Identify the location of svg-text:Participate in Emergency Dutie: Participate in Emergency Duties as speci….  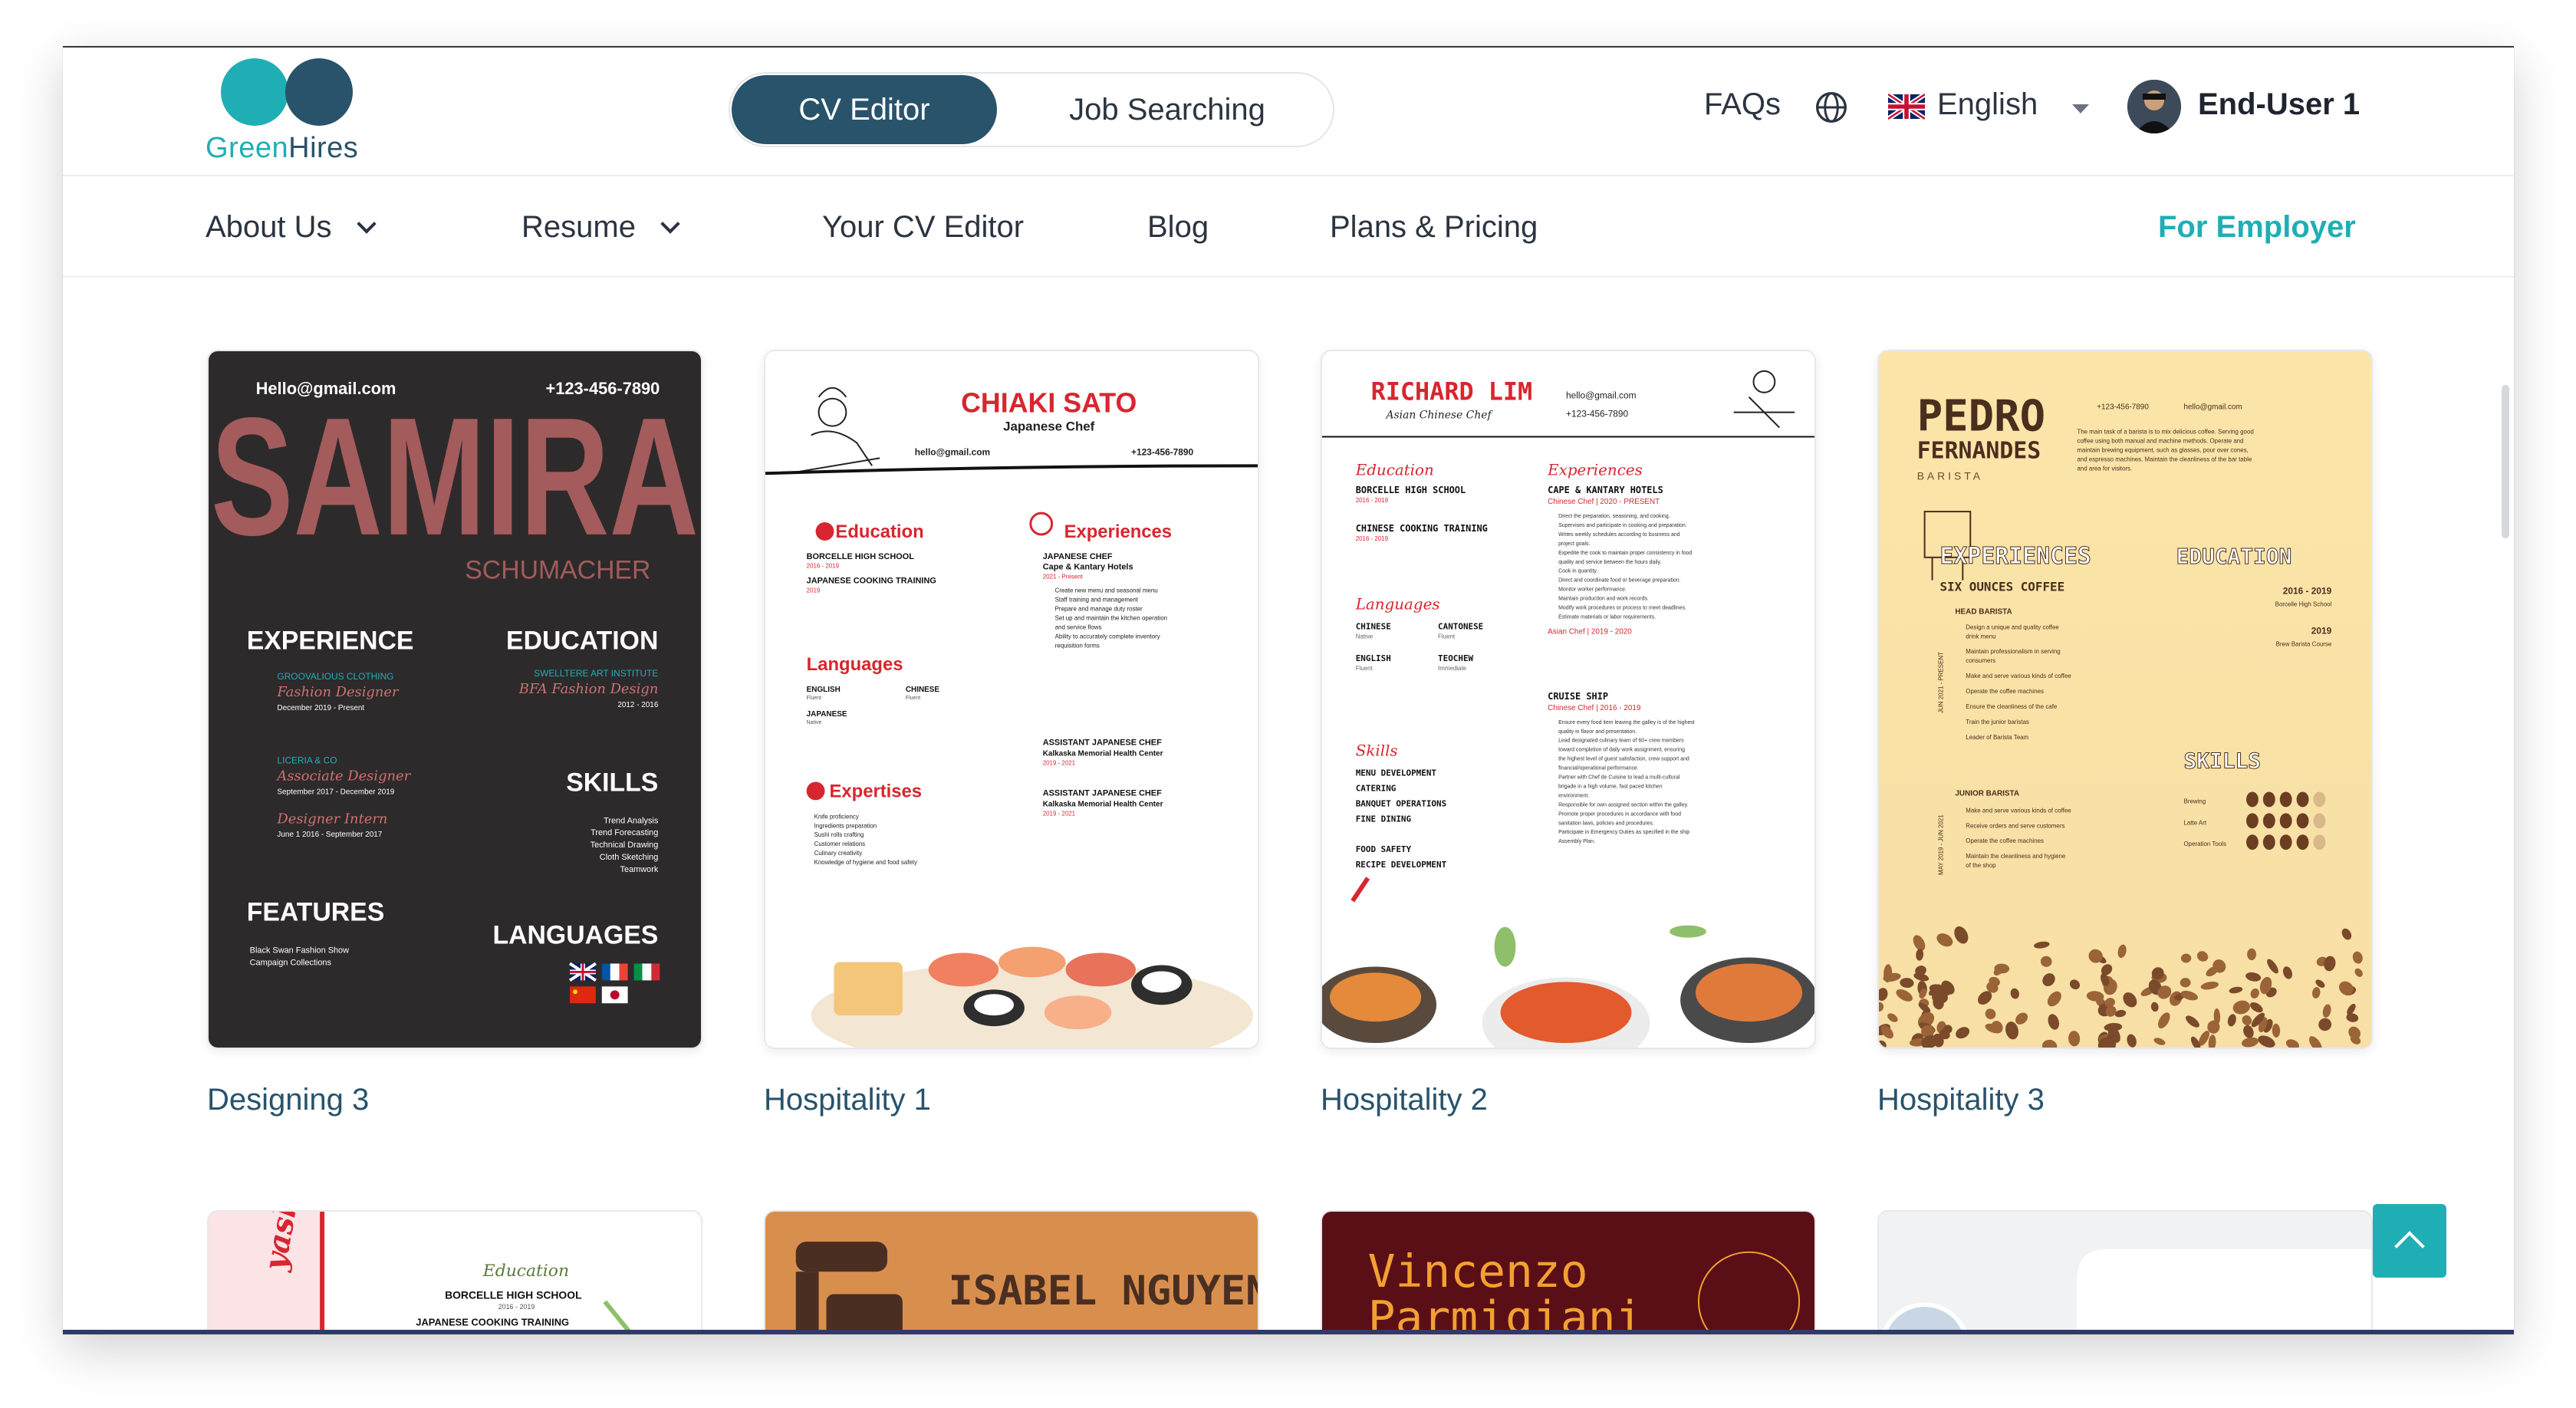
(1623, 832).